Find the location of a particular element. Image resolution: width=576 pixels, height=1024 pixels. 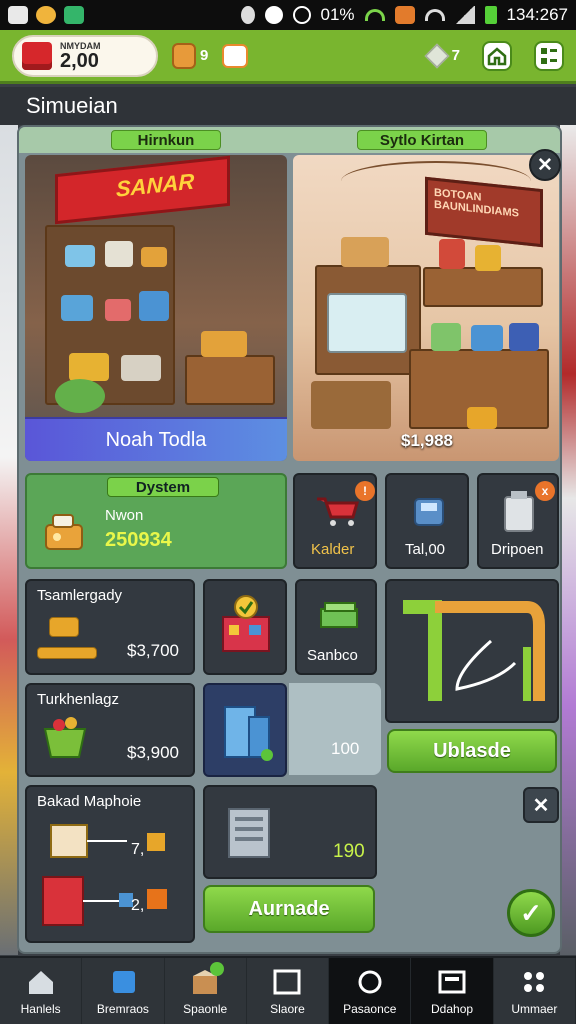

nav-item-pasaonce: Pasaonce is located at coordinates (370, 991).